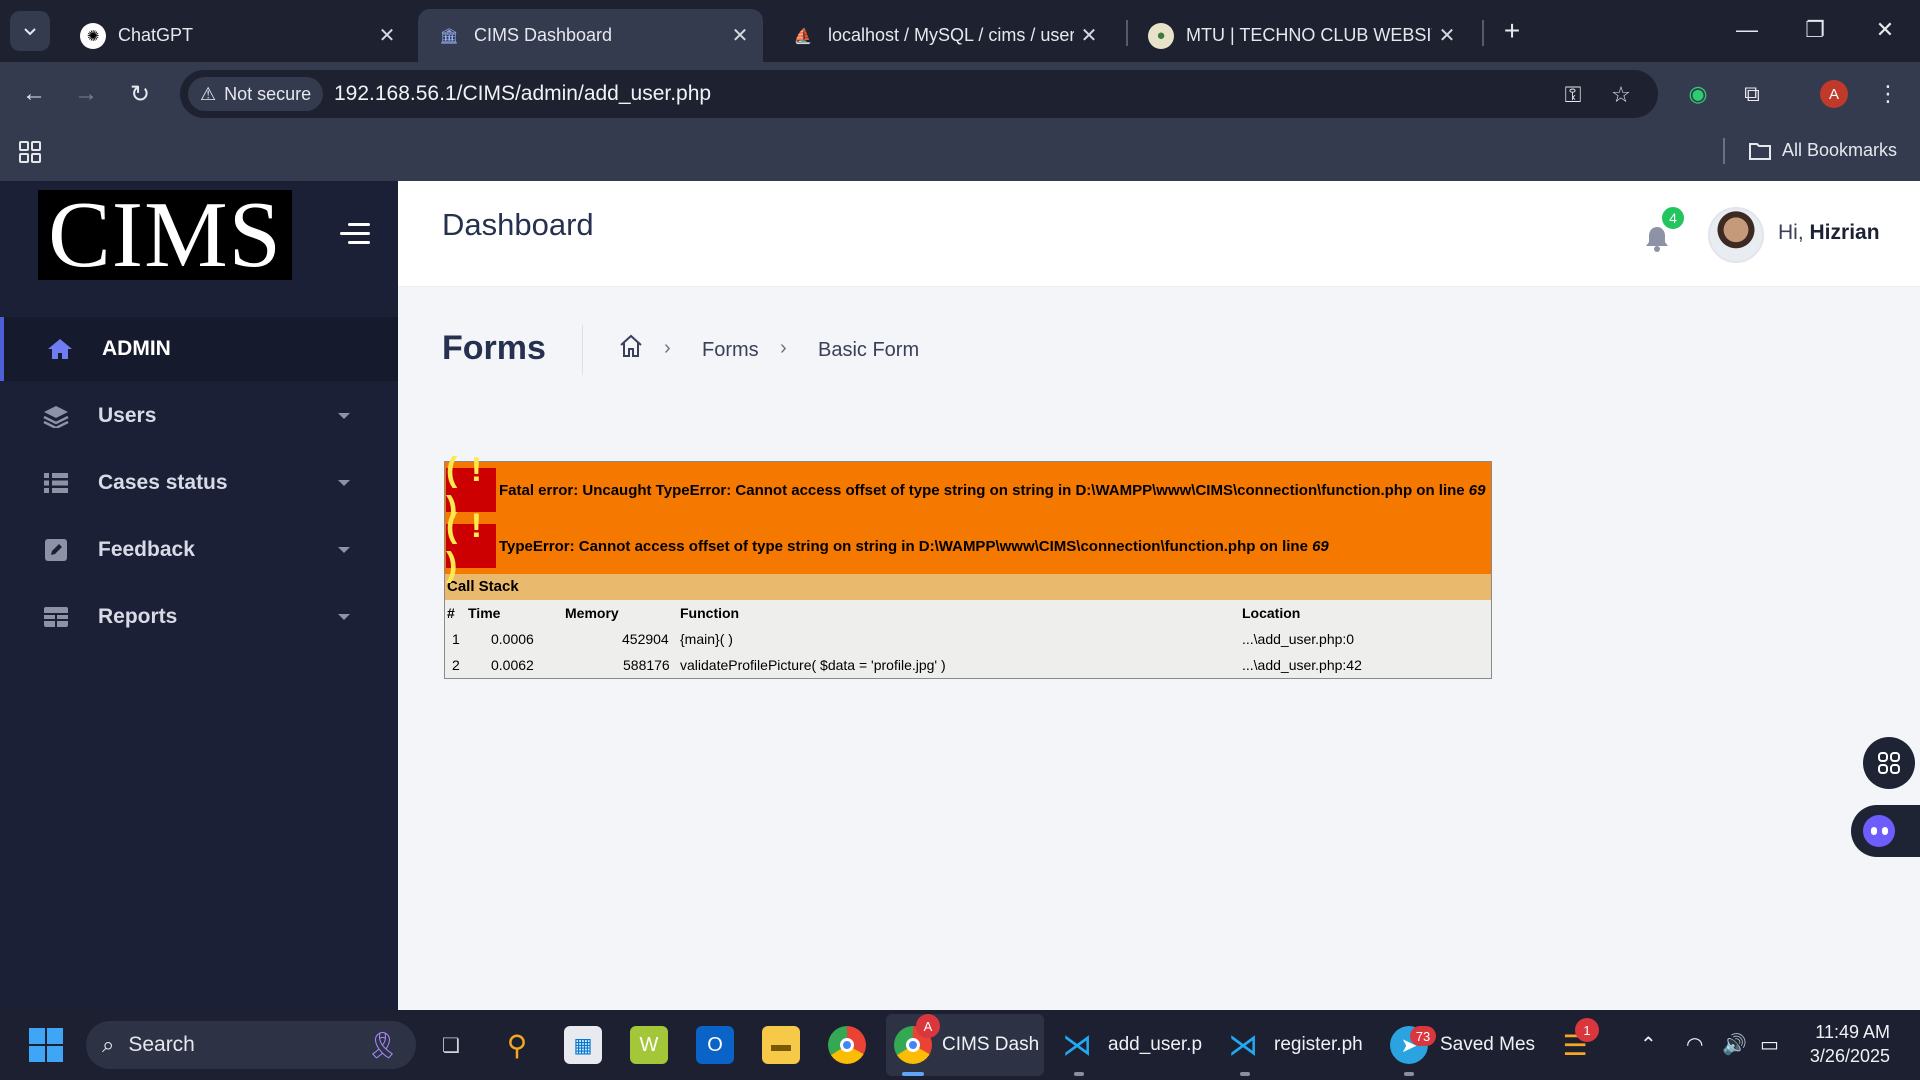 The height and width of the screenshot is (1080, 1920). Describe the element at coordinates (494, 348) in the screenshot. I see `page-title: Forms` at that location.